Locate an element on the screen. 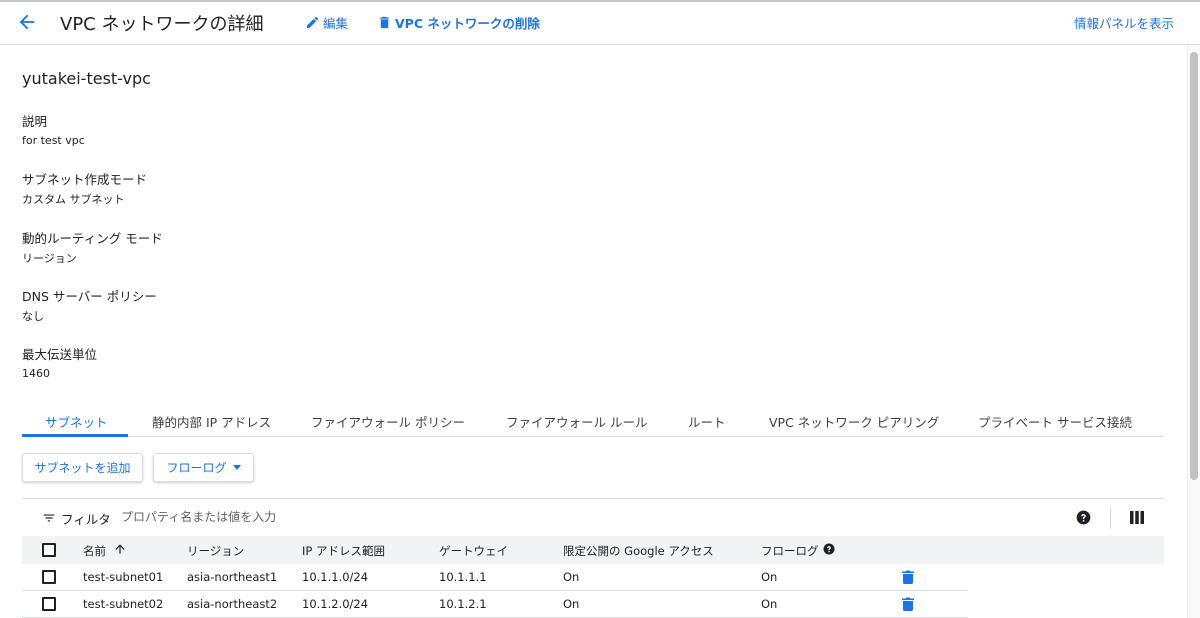  filter-bar: フィルタ is located at coordinates (593, 517).